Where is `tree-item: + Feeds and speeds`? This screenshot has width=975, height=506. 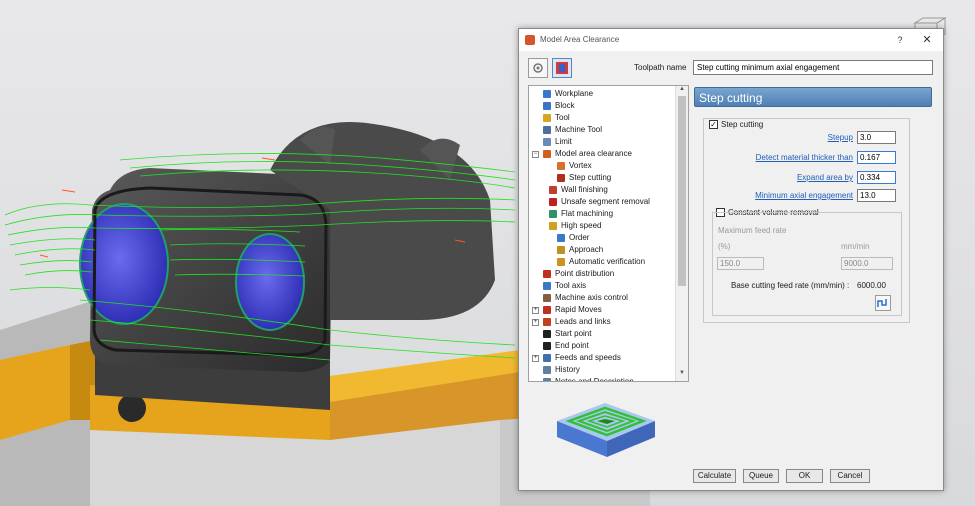
tree-item: + Feeds and speeds is located at coordinates (604, 358).